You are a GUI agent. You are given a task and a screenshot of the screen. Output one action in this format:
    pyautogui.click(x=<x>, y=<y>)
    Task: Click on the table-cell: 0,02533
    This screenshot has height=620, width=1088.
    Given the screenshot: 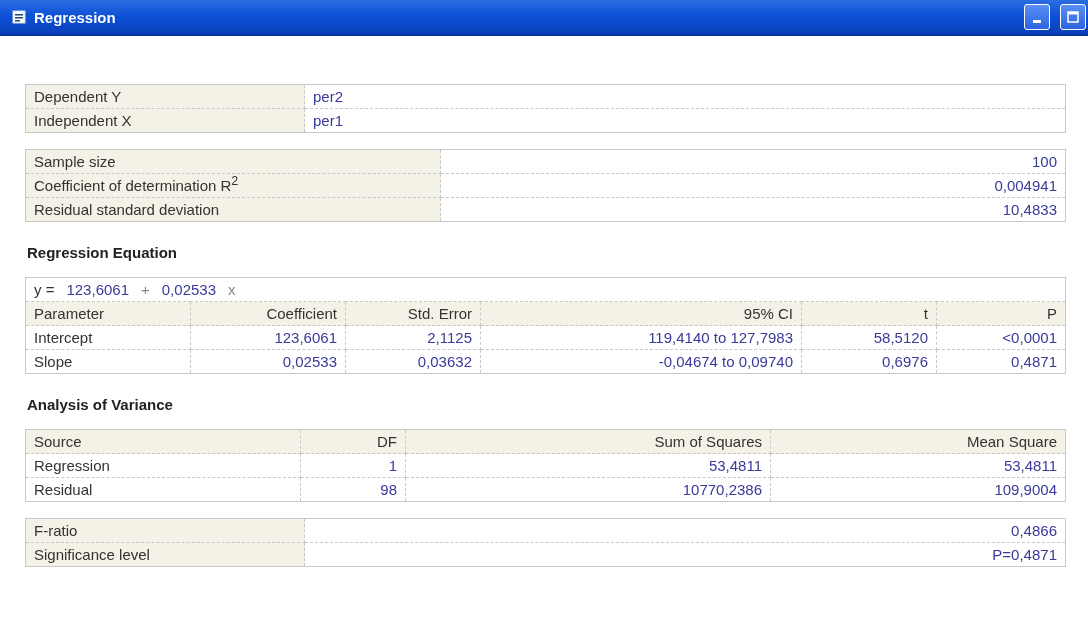 What is the action you would take?
    pyautogui.click(x=268, y=361)
    